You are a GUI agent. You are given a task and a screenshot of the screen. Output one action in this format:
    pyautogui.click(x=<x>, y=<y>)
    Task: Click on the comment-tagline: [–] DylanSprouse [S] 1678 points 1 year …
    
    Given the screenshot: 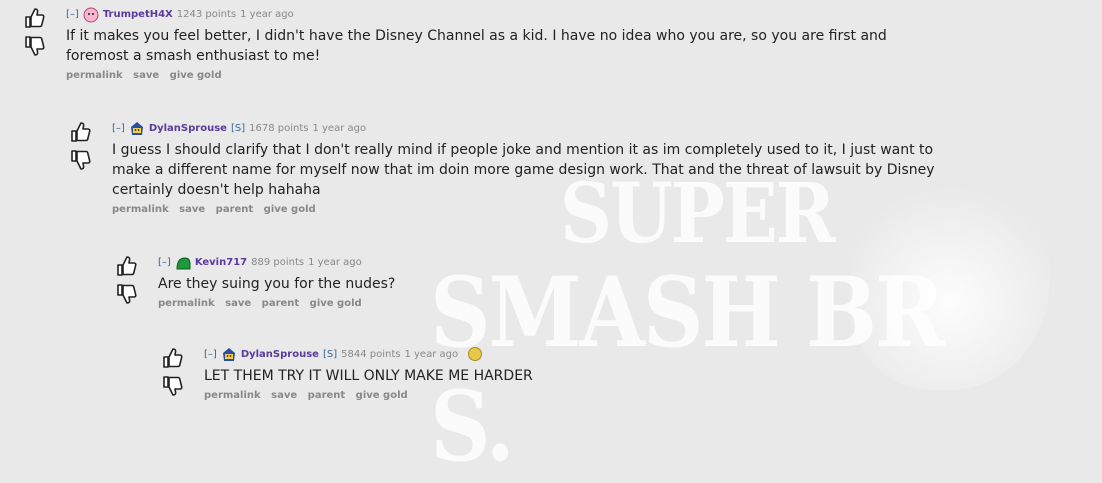 What is the action you would take?
    pyautogui.click(x=523, y=128)
    